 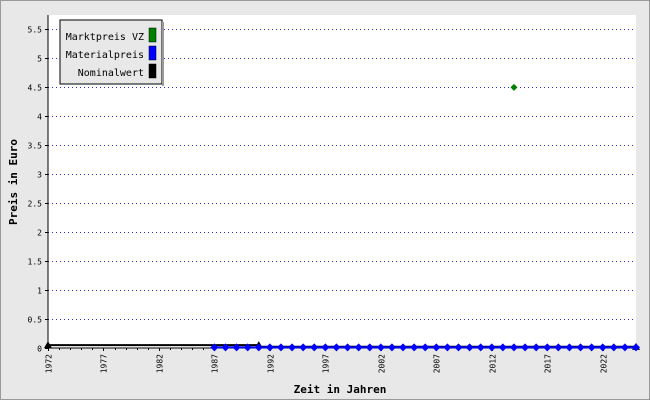 What do you see at coordinates (271, 363) in the screenshot?
I see `x-tick-label: 1992` at bounding box center [271, 363].